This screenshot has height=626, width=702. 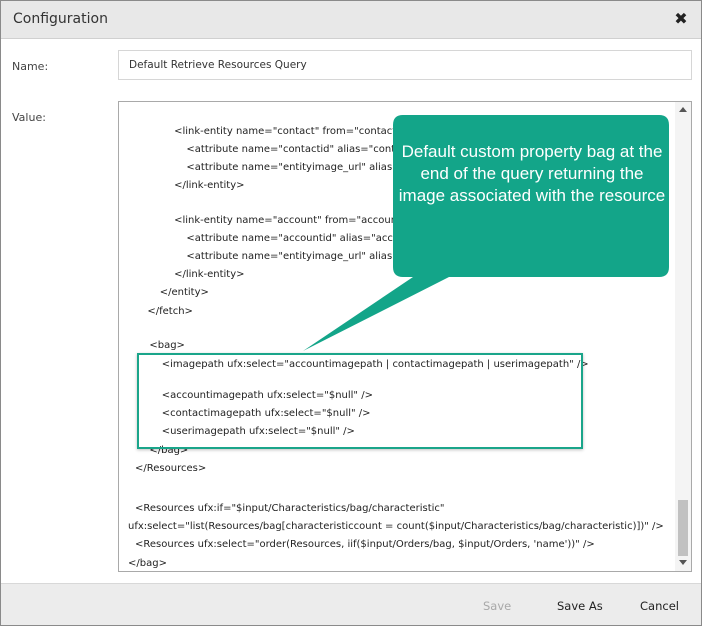 I want to click on name-label: Name:, so click(x=30, y=66).